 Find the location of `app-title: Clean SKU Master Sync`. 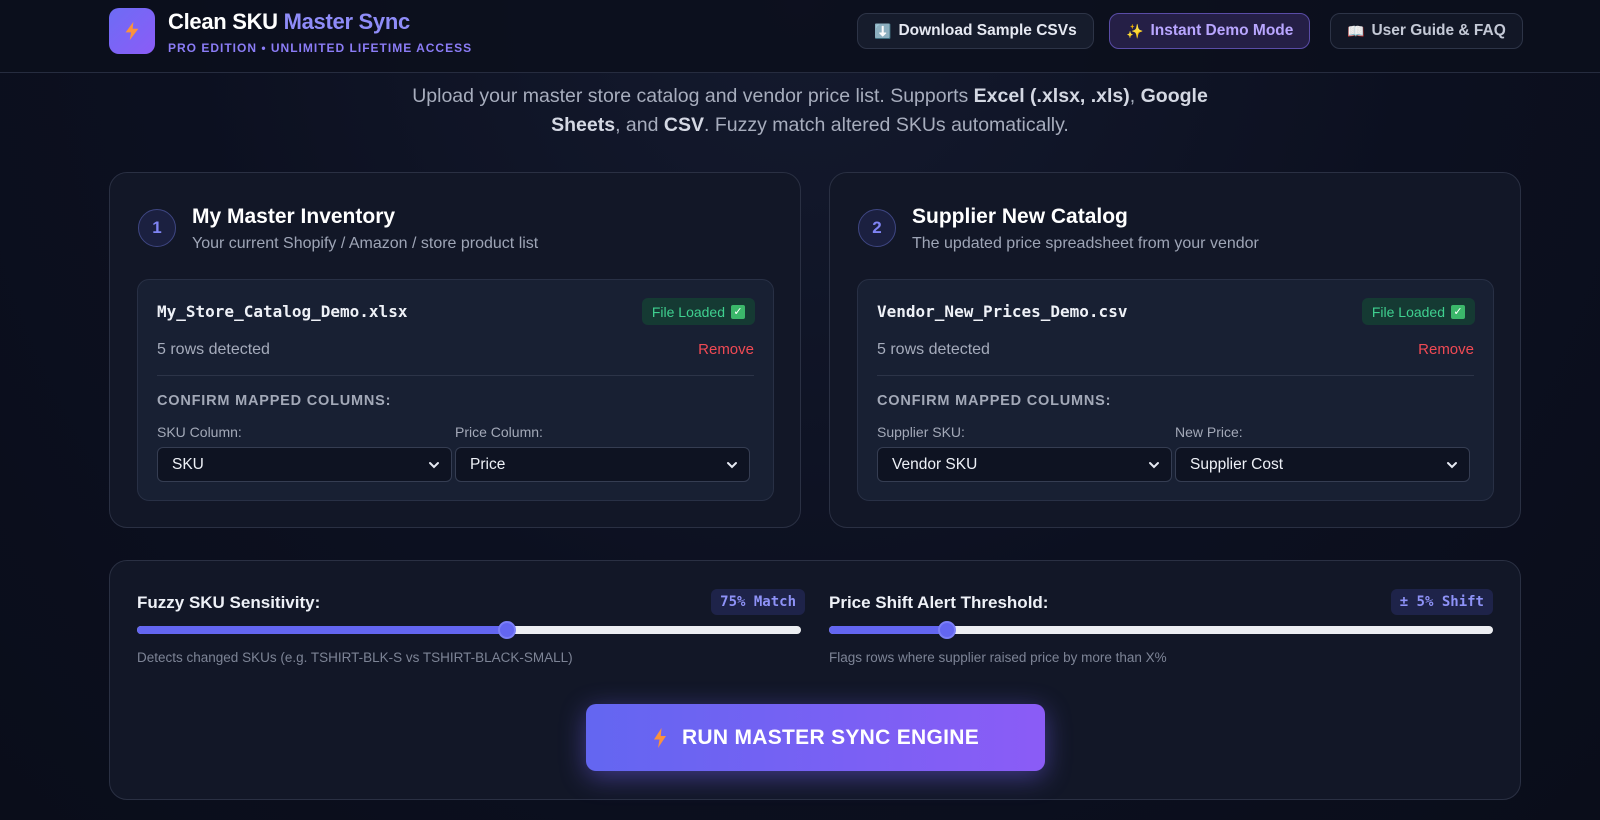

app-title: Clean SKU Master Sync is located at coordinates (289, 22).